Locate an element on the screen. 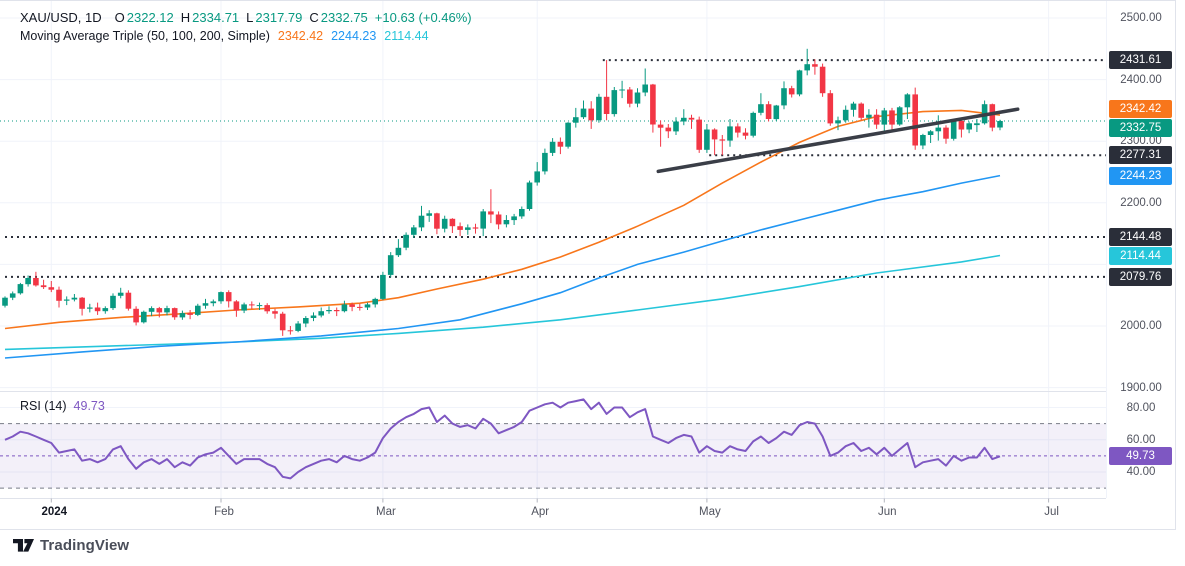  high-value: 2334.71 is located at coordinates (216, 17).